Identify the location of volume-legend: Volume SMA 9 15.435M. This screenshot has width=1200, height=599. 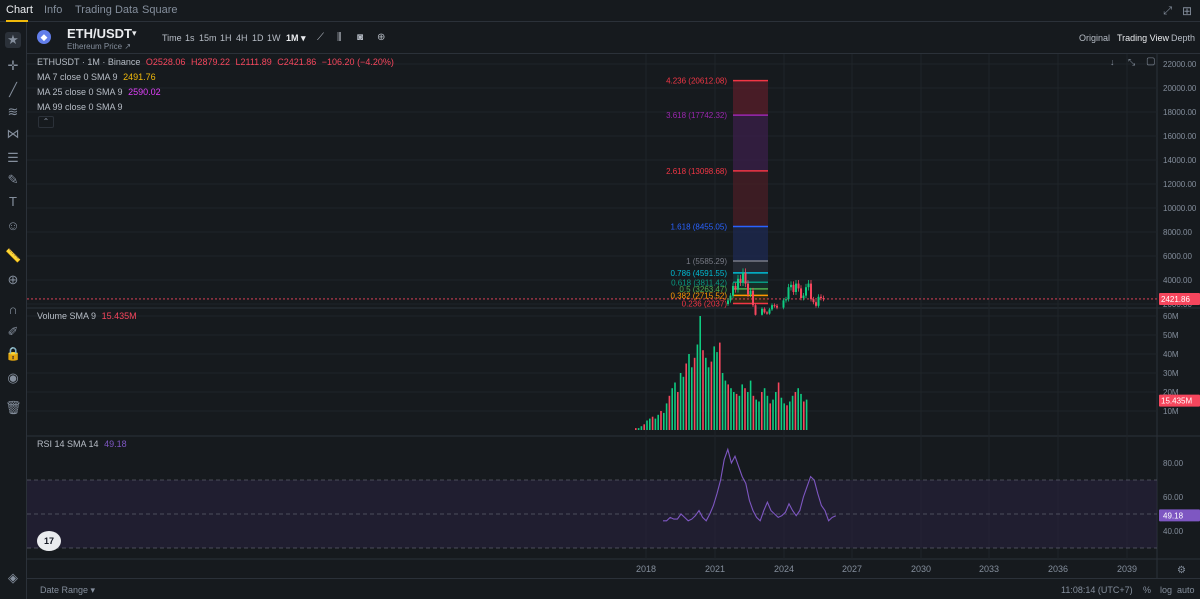
(88, 316).